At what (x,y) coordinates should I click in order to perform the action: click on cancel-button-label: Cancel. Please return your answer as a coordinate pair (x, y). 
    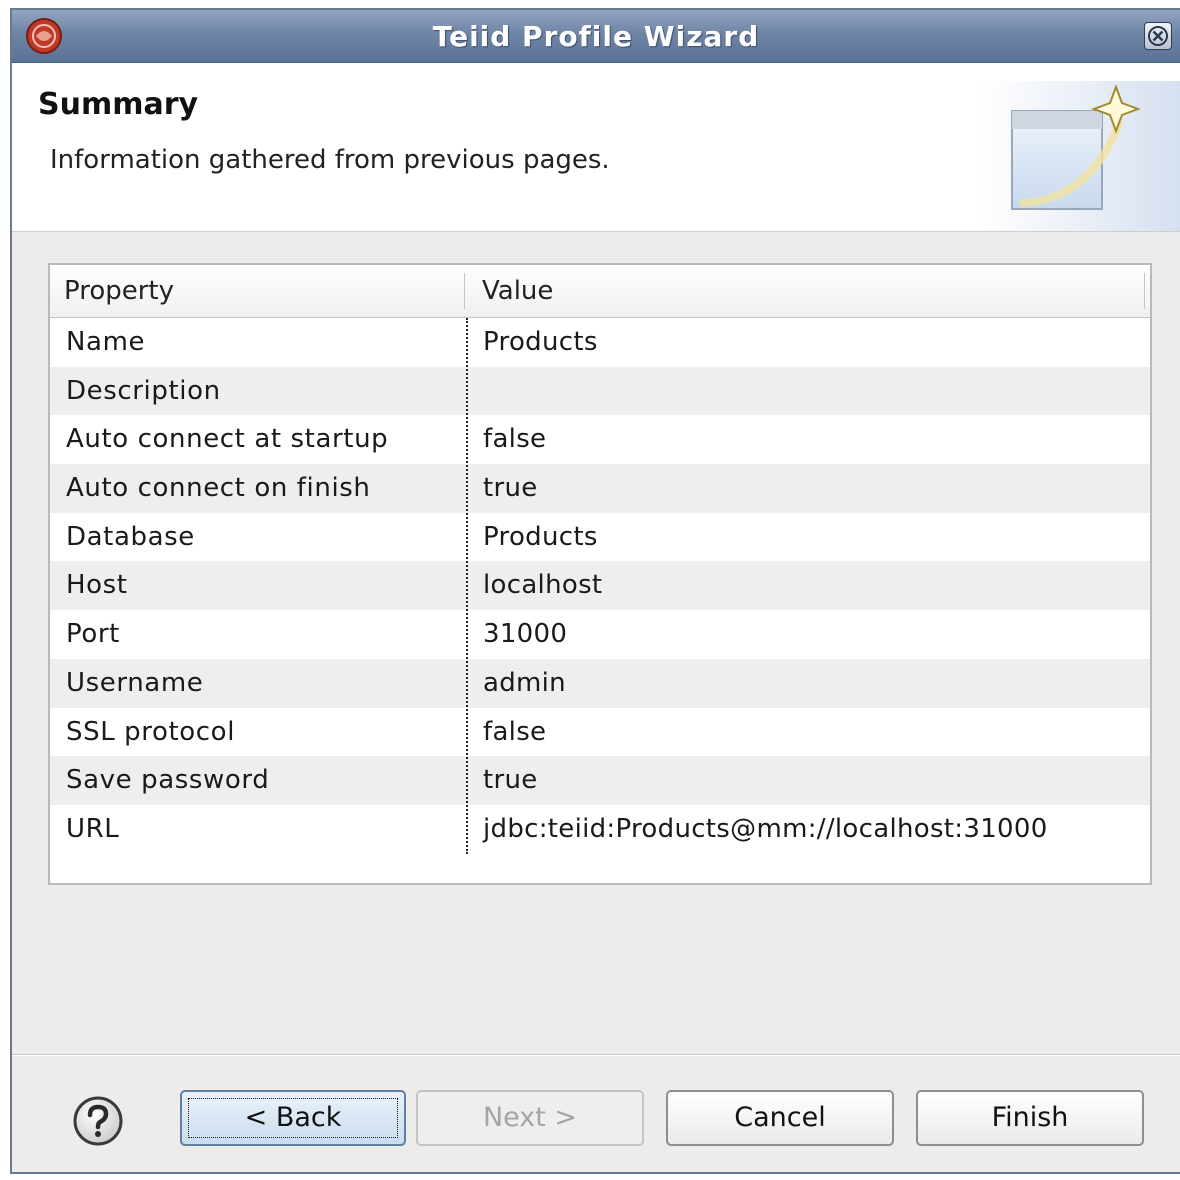
    Looking at the image, I should click on (780, 1117).